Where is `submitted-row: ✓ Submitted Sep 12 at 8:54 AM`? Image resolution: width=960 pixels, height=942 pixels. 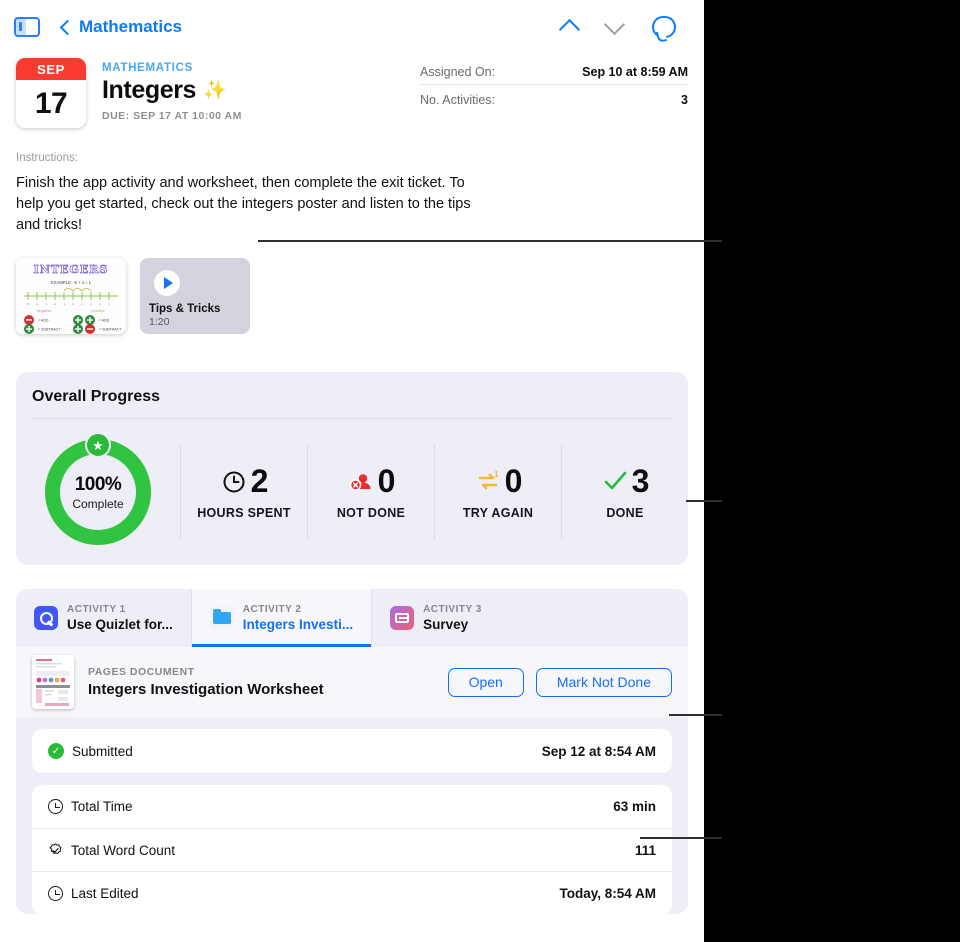 submitted-row: ✓ Submitted Sep 12 at 8:54 AM is located at coordinates (352, 751).